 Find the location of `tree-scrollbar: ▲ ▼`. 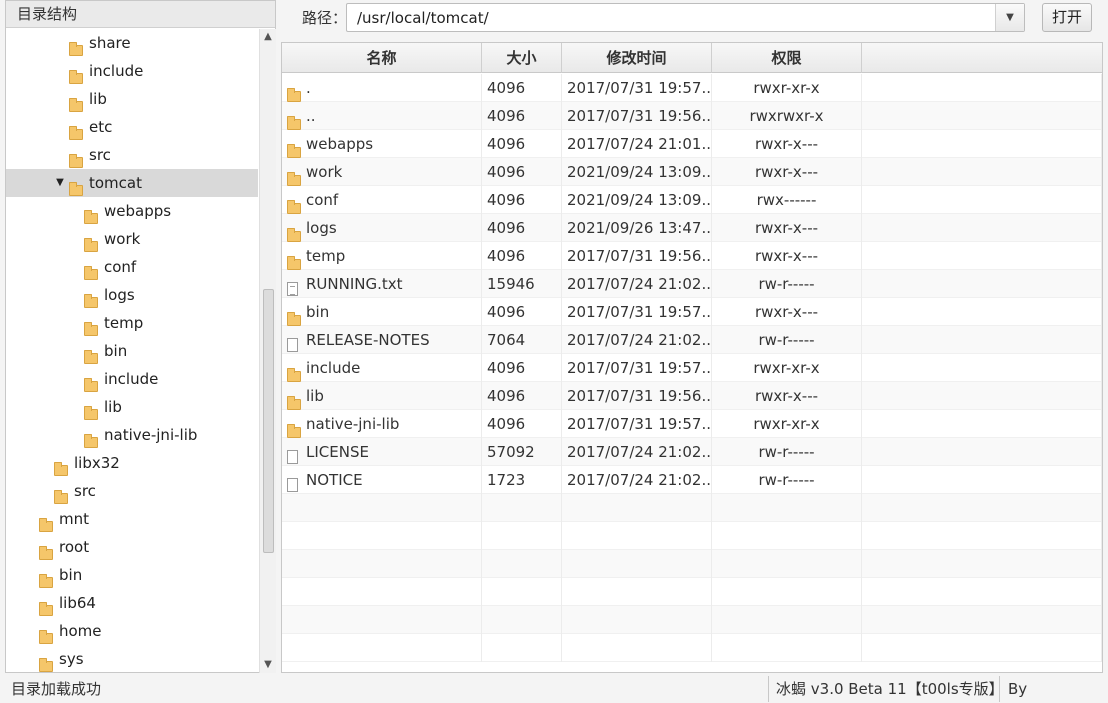

tree-scrollbar: ▲ ▼ is located at coordinates (267, 351).